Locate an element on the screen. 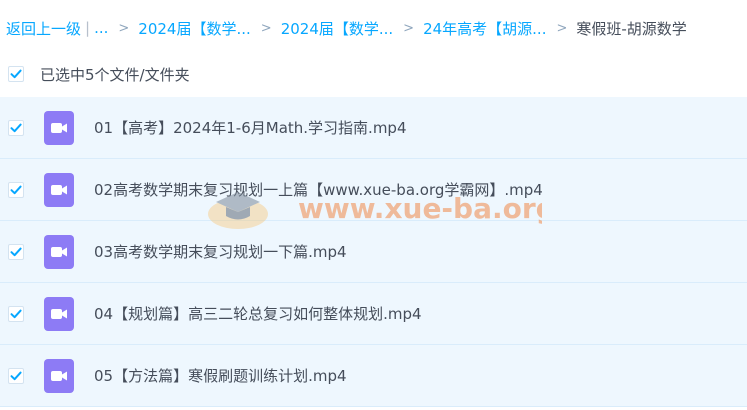 Image resolution: width=747 pixels, height=410 pixels. file-name: 05【方法篇】寒假刷题训练计划.mp4 is located at coordinates (220, 375).